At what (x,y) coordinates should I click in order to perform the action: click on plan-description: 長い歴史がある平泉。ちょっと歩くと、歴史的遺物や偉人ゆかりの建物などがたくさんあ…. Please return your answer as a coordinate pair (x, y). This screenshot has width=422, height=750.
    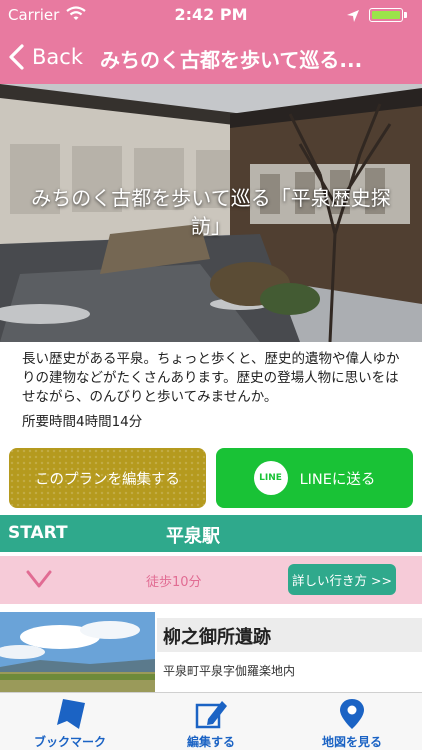
    Looking at the image, I should click on (211, 378).